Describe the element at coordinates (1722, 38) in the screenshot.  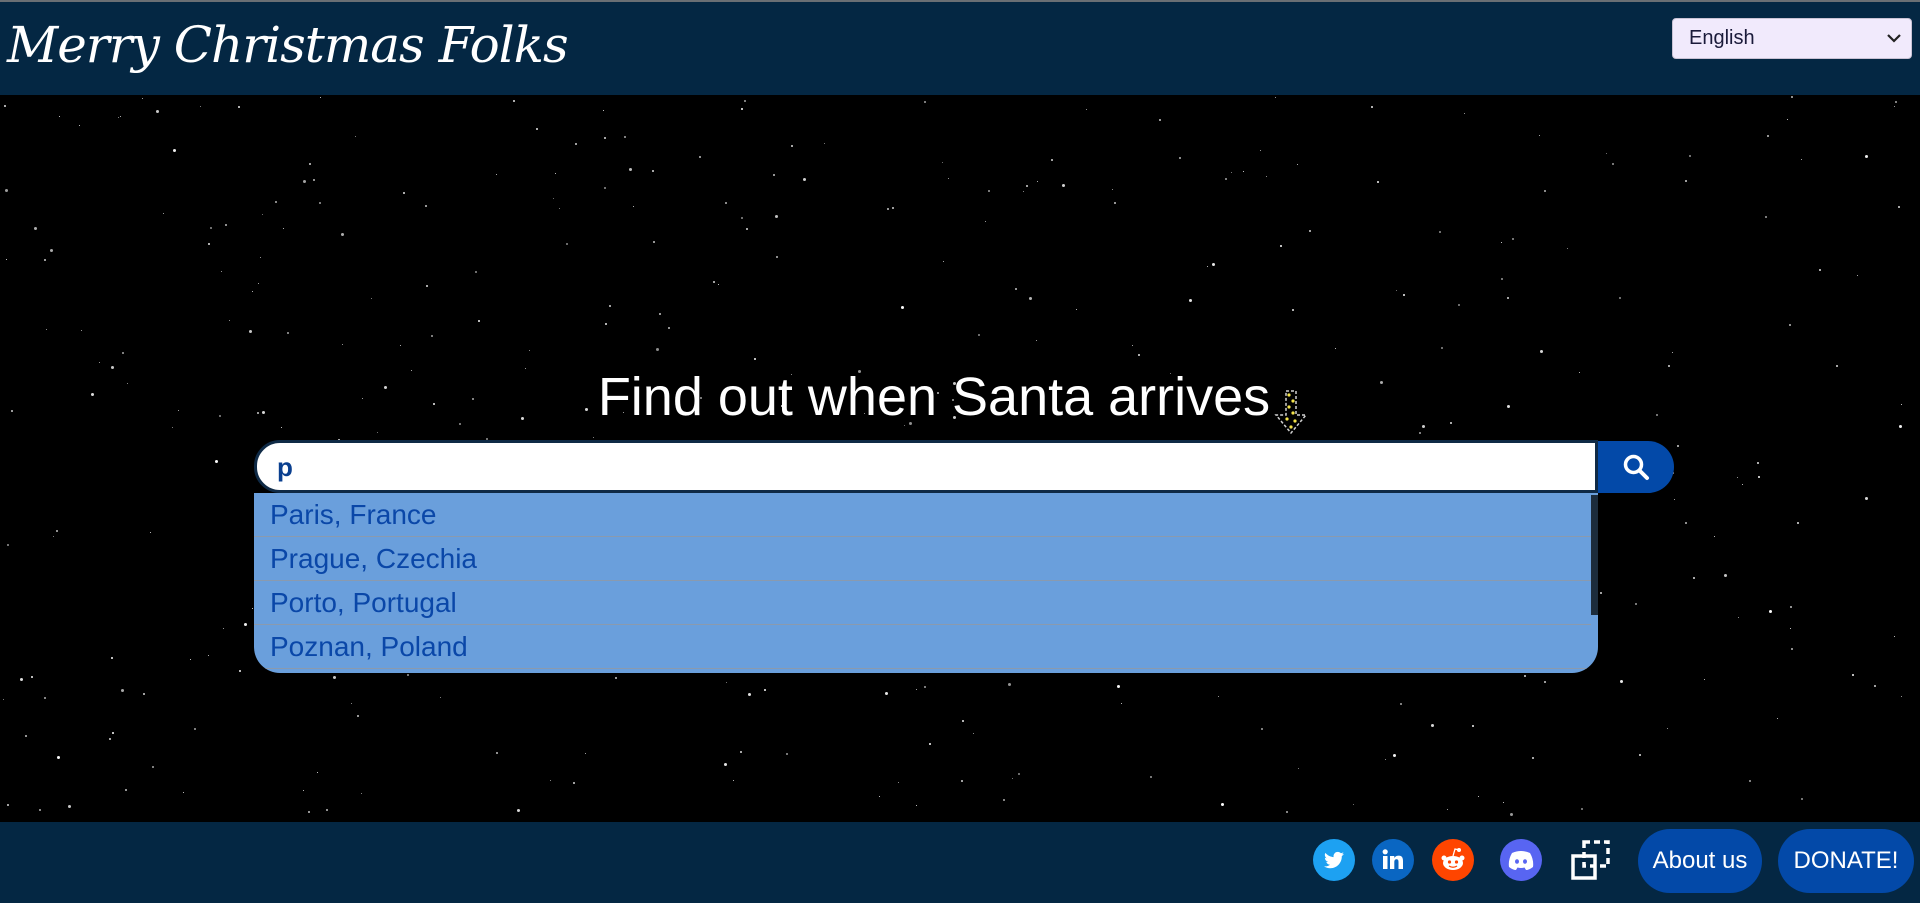
I see `language-selected-value: English` at that location.